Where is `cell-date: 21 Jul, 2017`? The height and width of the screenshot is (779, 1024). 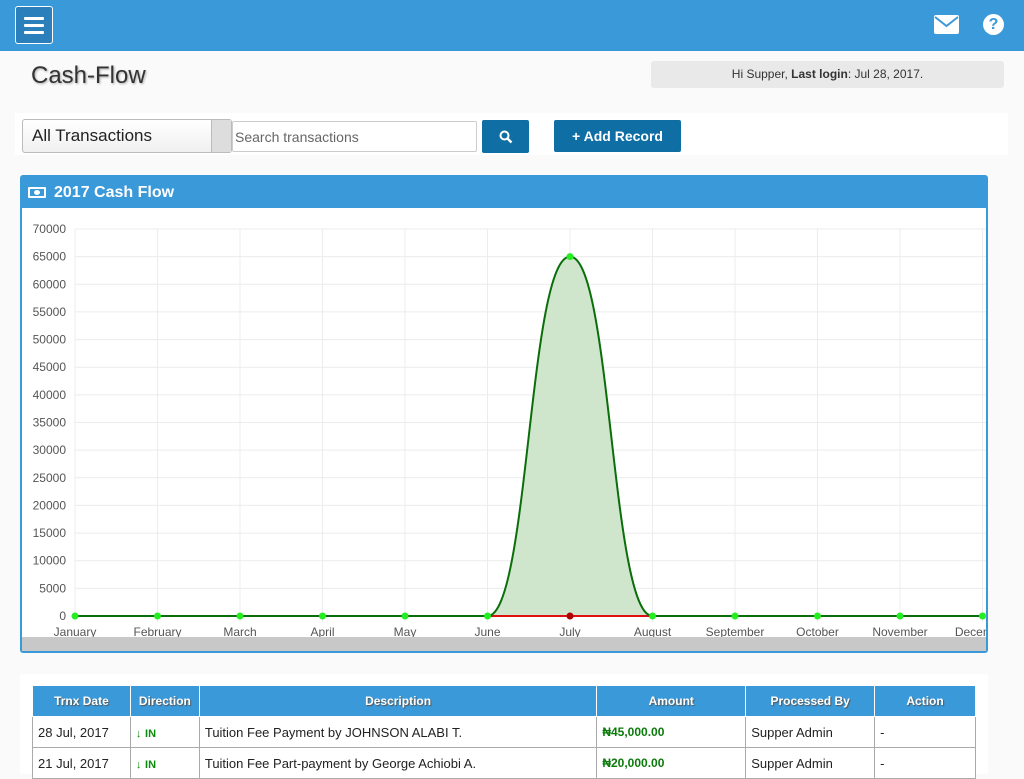 cell-date: 21 Jul, 2017 is located at coordinates (81, 763).